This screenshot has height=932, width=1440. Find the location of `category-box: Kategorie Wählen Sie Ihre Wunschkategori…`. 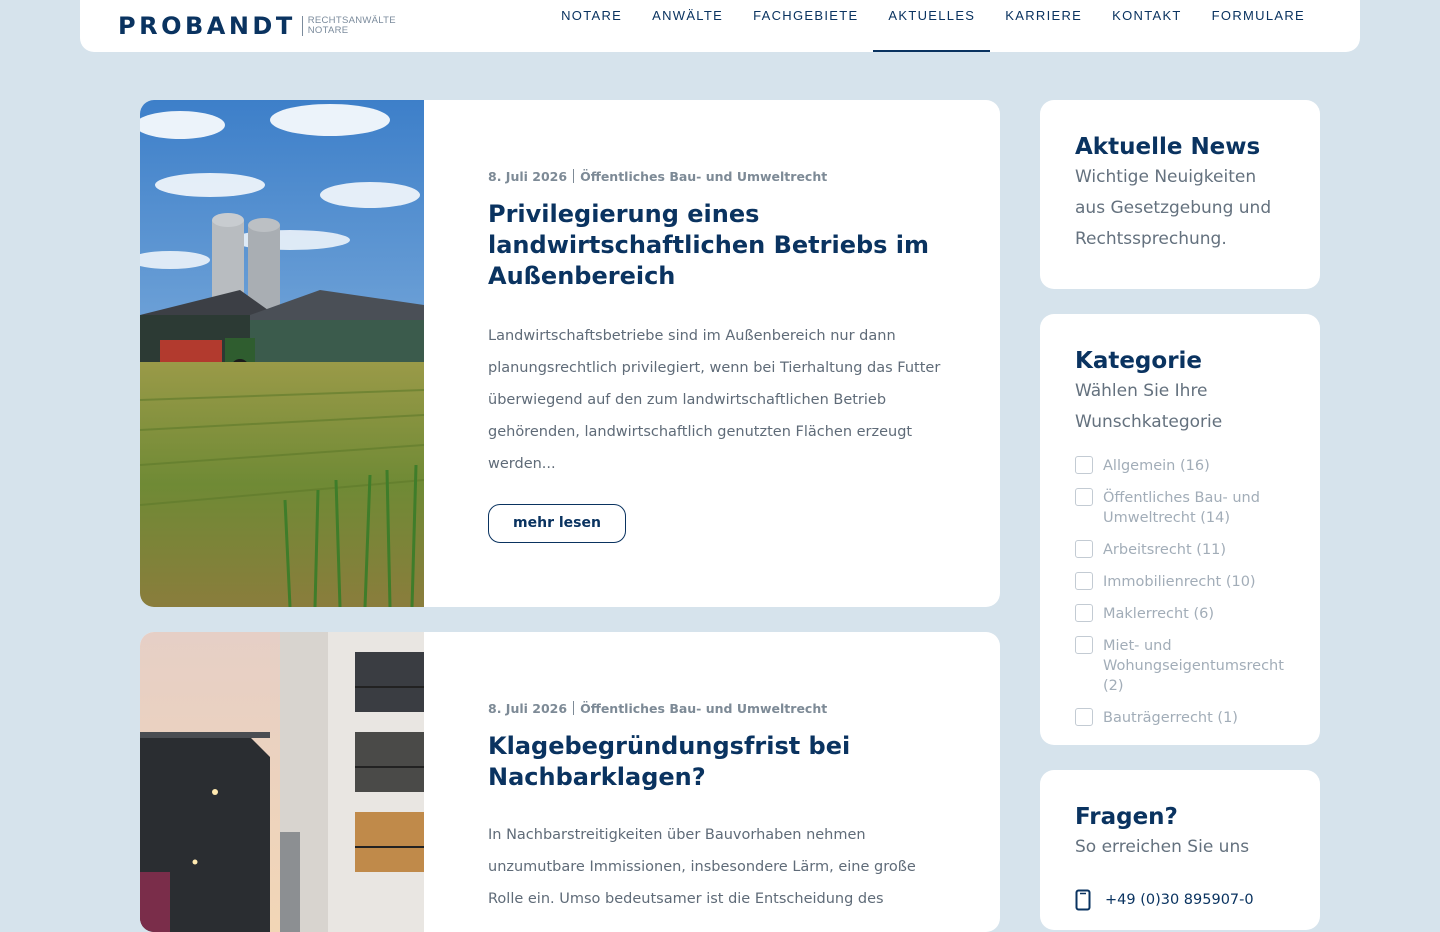

category-box: Kategorie Wählen Sie Ihre Wunschkategori… is located at coordinates (1180, 529).